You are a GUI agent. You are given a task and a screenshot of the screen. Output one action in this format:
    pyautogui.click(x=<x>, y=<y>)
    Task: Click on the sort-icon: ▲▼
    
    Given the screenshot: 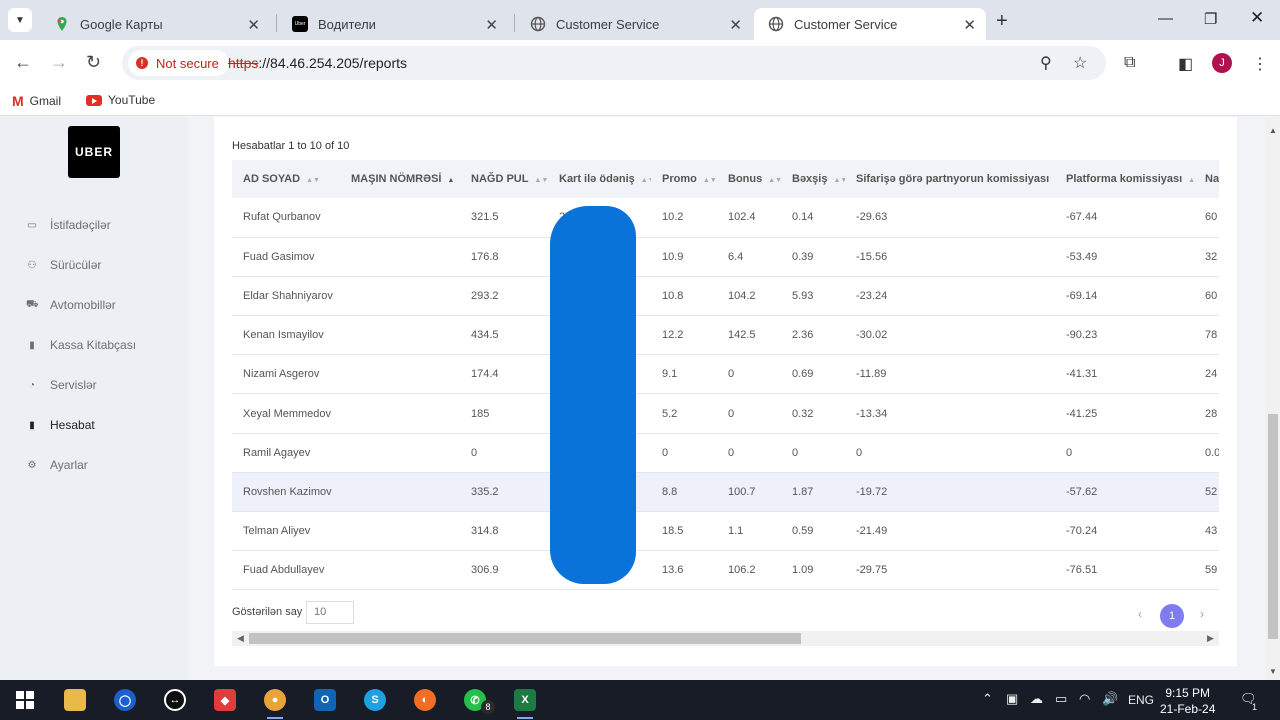 What is the action you would take?
    pyautogui.click(x=313, y=180)
    